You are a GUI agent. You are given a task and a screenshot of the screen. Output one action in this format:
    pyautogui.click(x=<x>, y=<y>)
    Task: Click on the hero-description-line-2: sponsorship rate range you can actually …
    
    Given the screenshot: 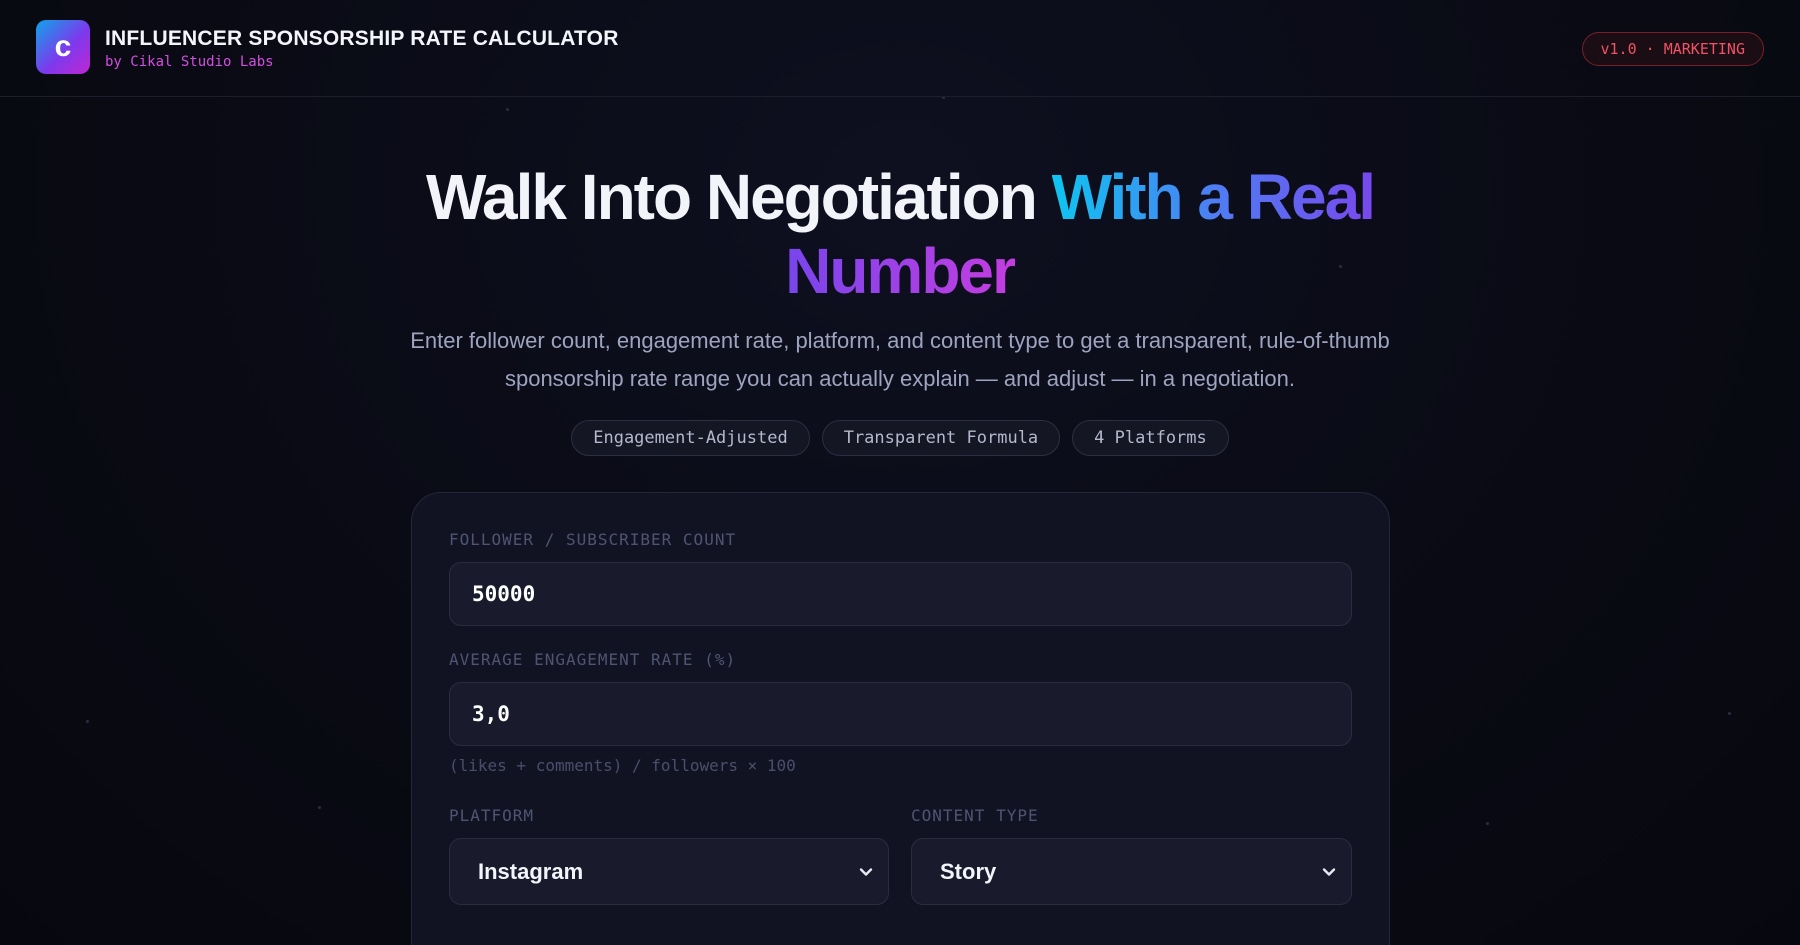 What is the action you would take?
    pyautogui.click(x=900, y=378)
    